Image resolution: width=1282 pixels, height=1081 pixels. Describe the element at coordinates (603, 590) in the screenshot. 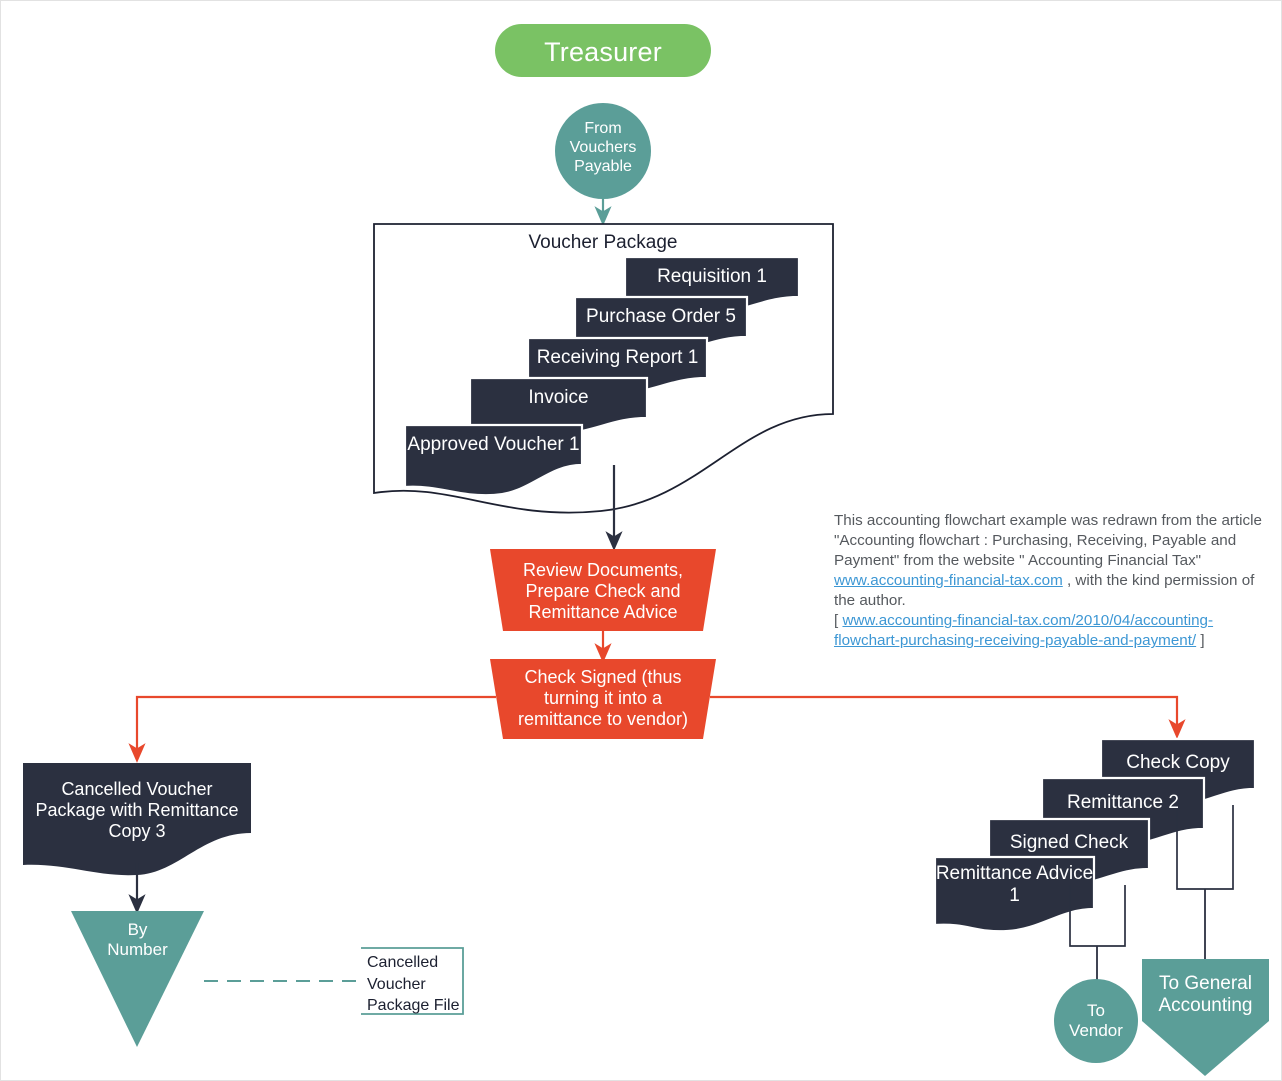

I see `review-process-shape` at that location.